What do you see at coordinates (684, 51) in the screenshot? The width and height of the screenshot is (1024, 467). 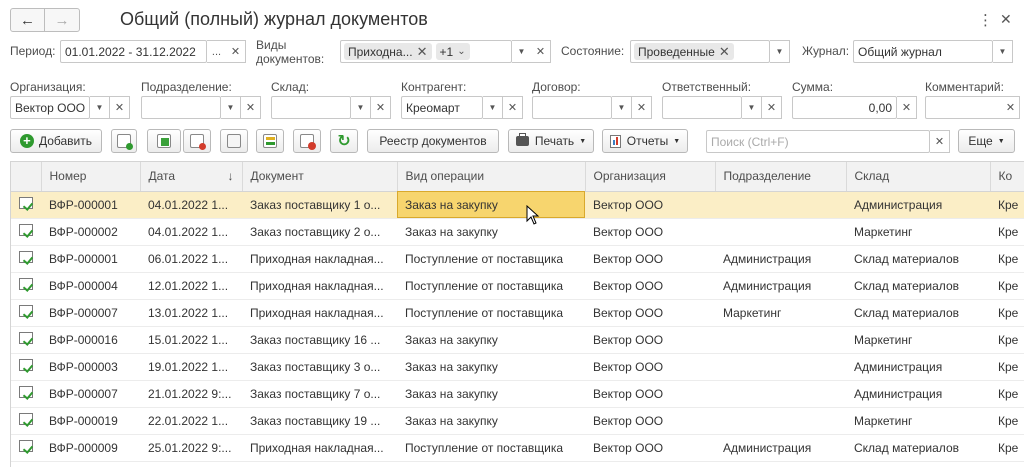 I see `state-tag: Проведенные ✕` at bounding box center [684, 51].